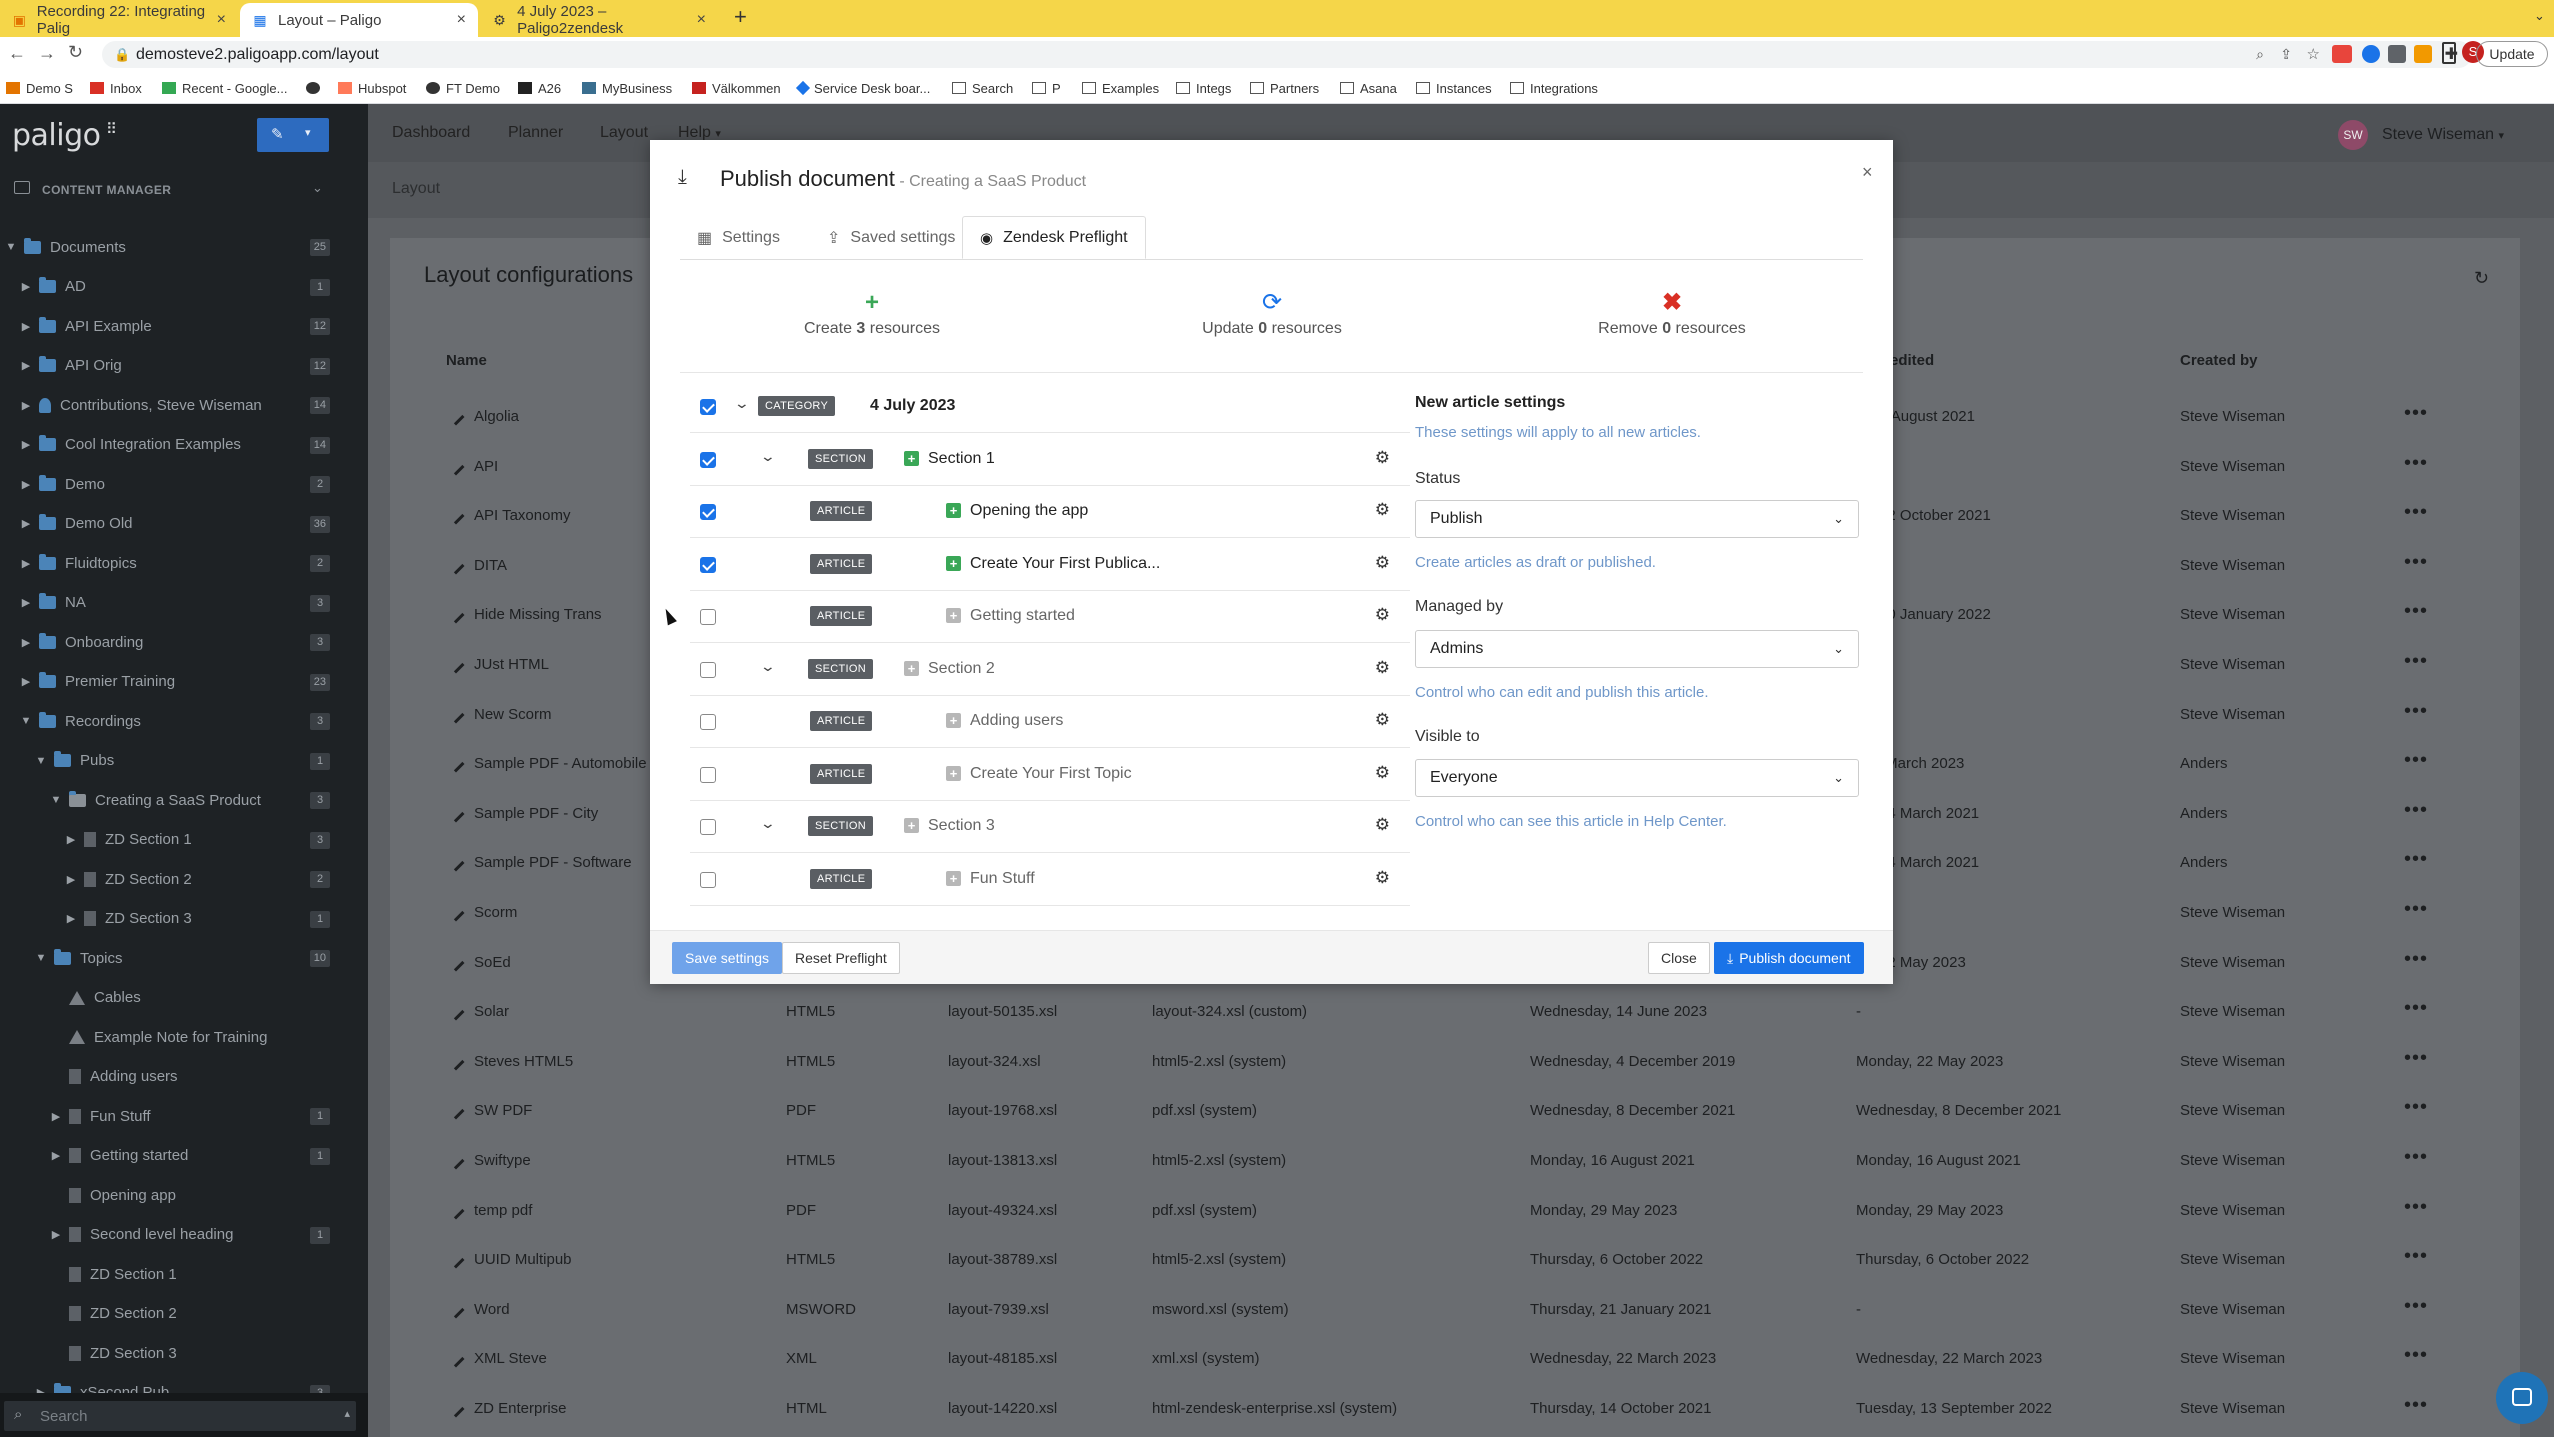 The width and height of the screenshot is (2554, 1437). What do you see at coordinates (510, 1358) in the screenshot?
I see `layout-name: XML Steve` at bounding box center [510, 1358].